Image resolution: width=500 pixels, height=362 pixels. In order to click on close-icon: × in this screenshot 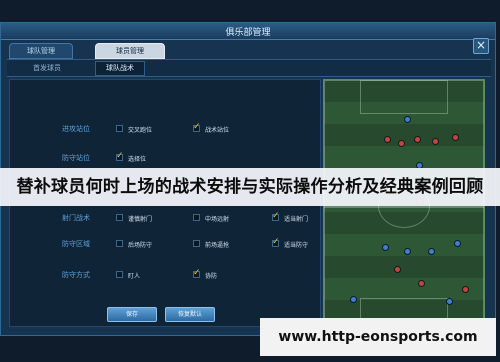, I will do `click(481, 46)`.